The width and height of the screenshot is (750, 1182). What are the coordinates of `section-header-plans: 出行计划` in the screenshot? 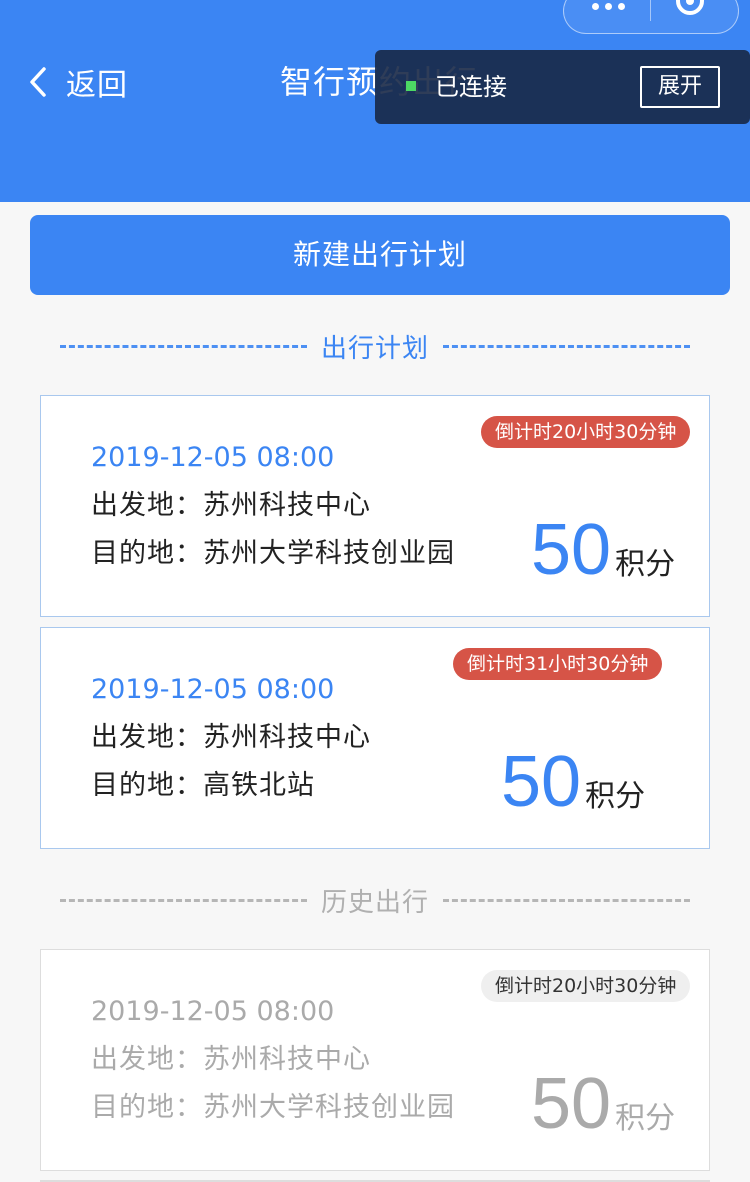 It's located at (375, 346).